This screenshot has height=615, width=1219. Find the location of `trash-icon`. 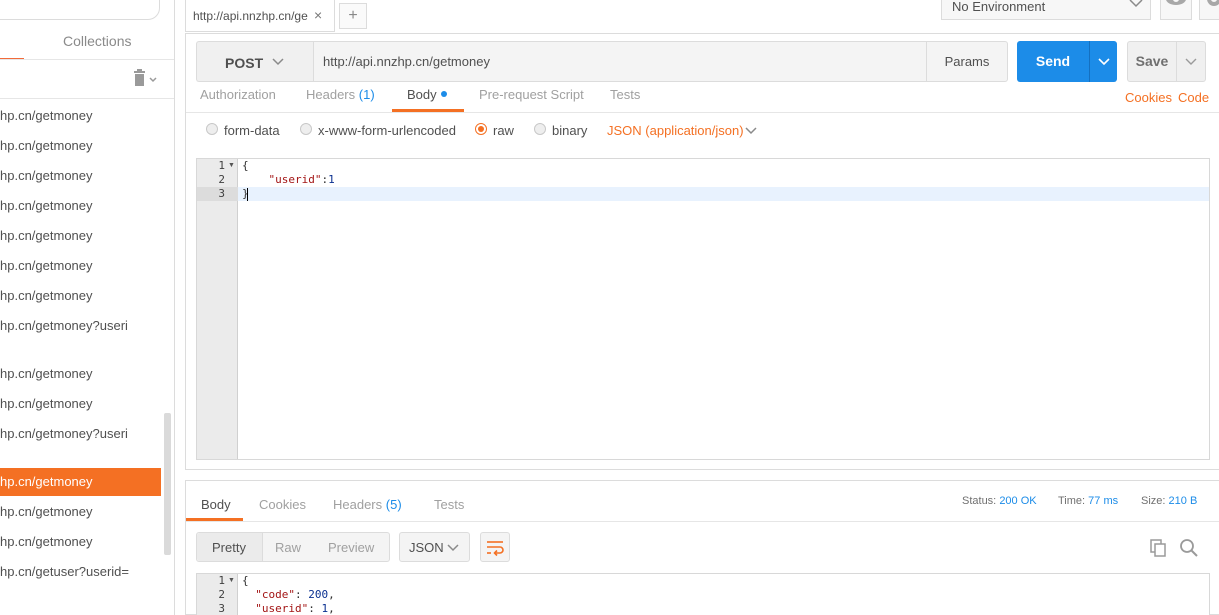

trash-icon is located at coordinates (145, 77).